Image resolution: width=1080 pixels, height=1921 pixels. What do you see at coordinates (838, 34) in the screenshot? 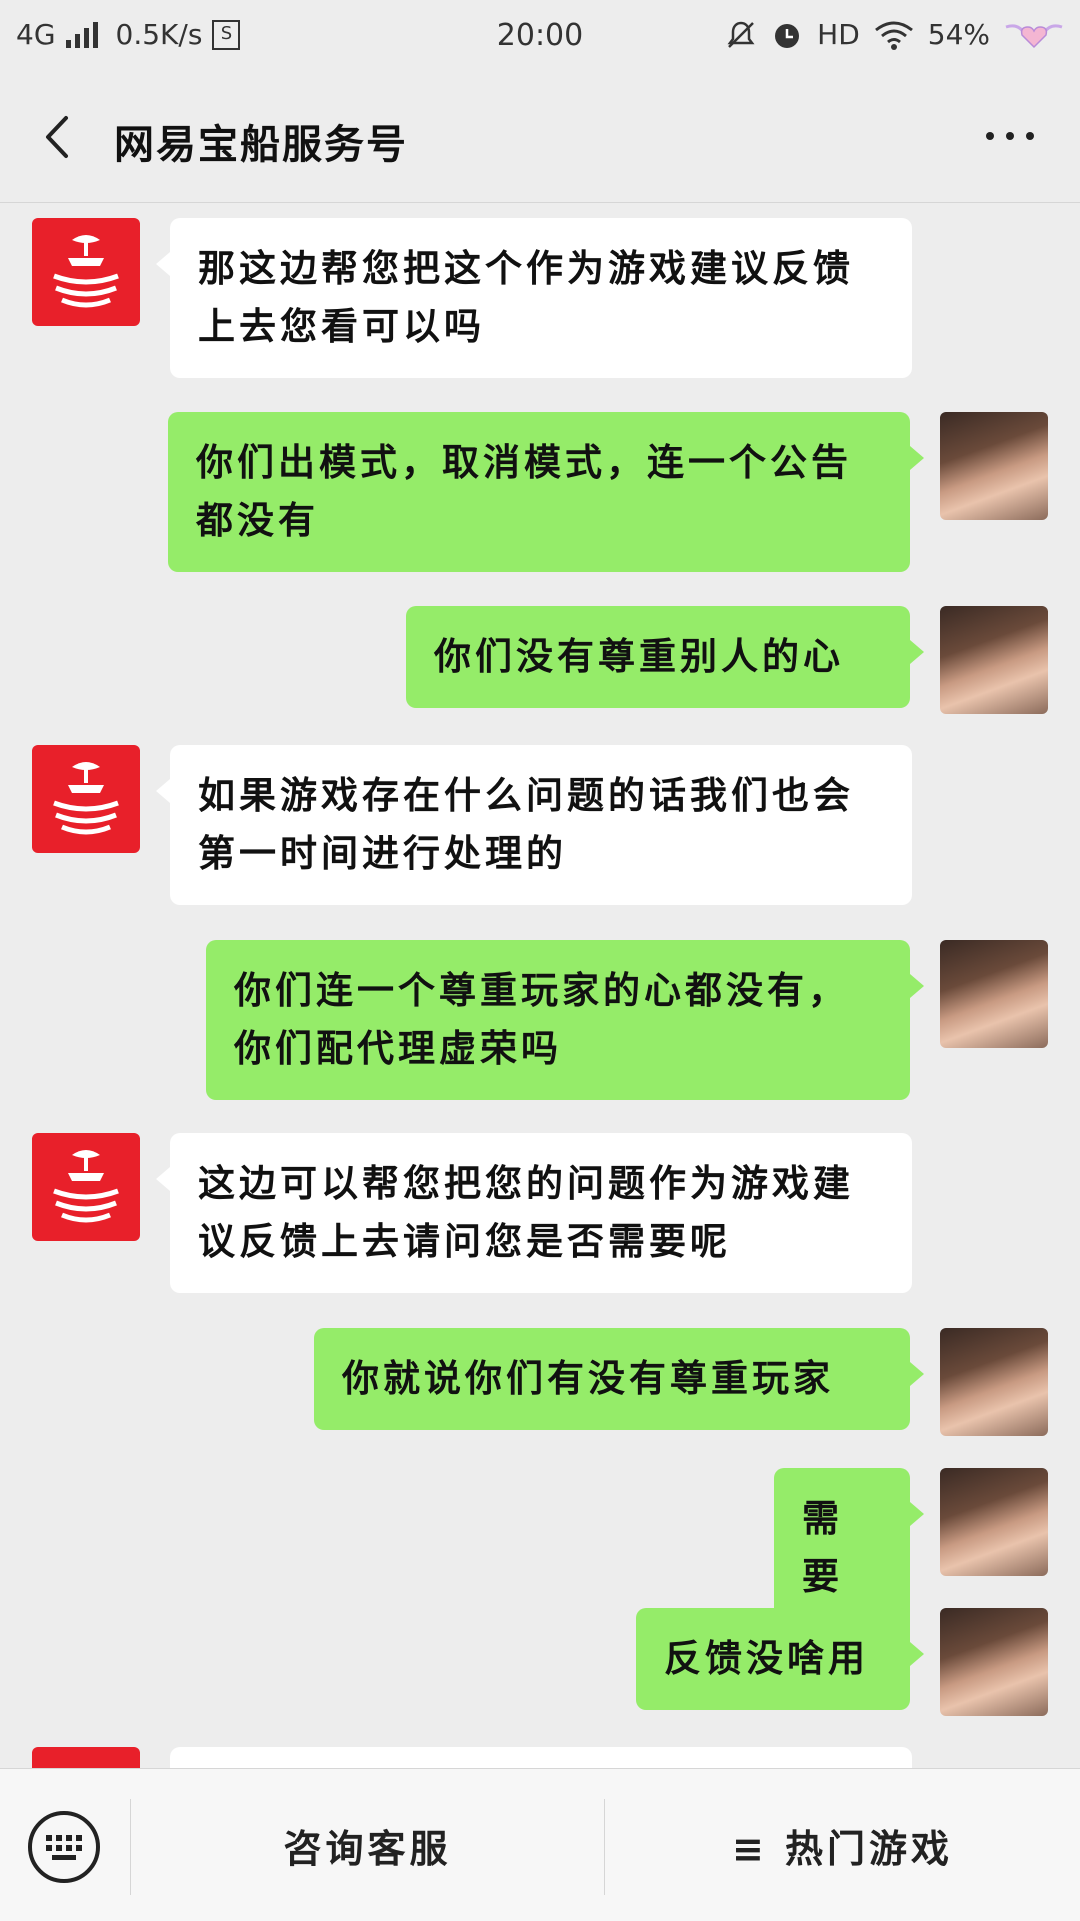
I see `hd-indicator: HD` at bounding box center [838, 34].